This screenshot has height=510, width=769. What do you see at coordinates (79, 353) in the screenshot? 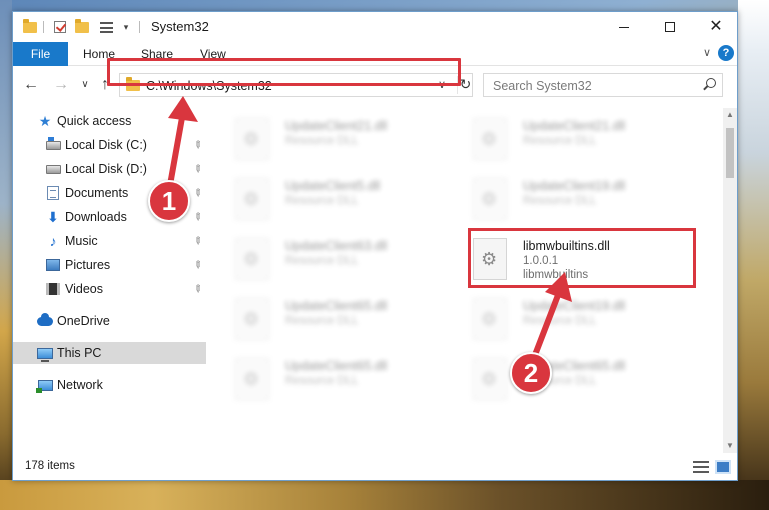
I see `sidebar-item-label: This PC` at bounding box center [79, 353].